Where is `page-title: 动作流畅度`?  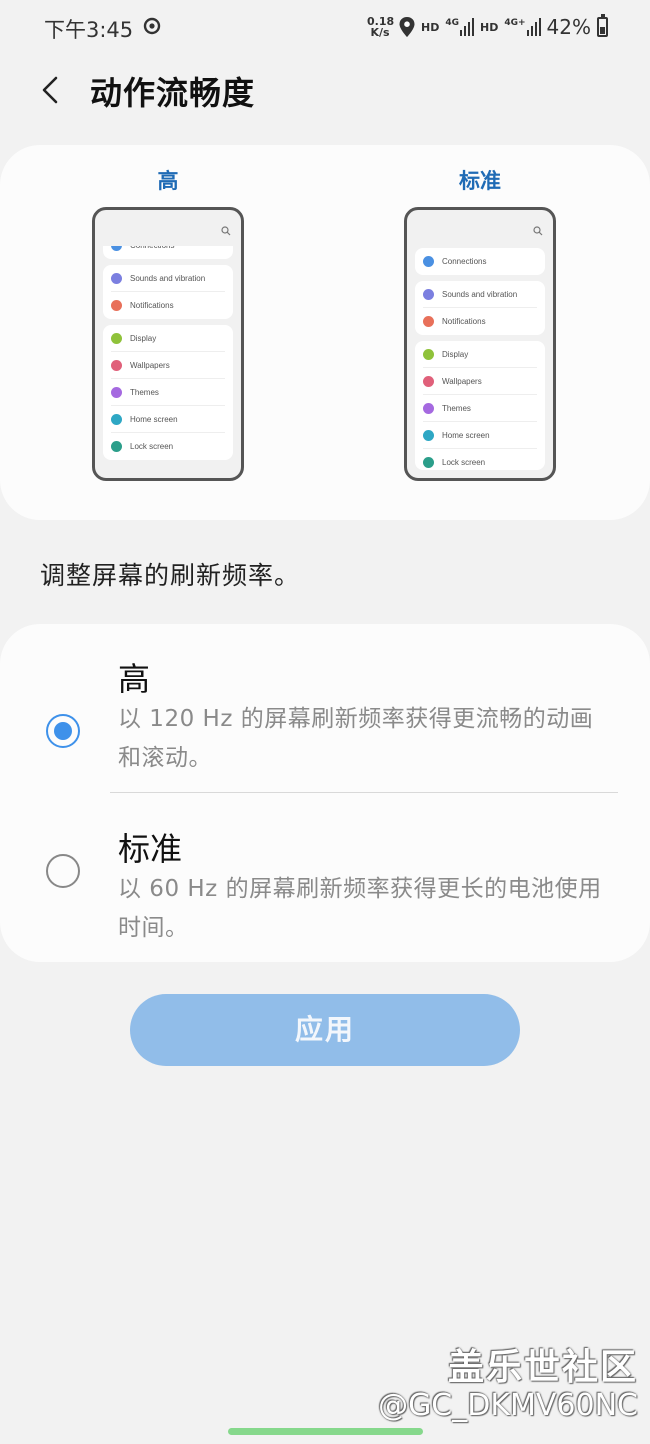
page-title: 动作流畅度 is located at coordinates (173, 93).